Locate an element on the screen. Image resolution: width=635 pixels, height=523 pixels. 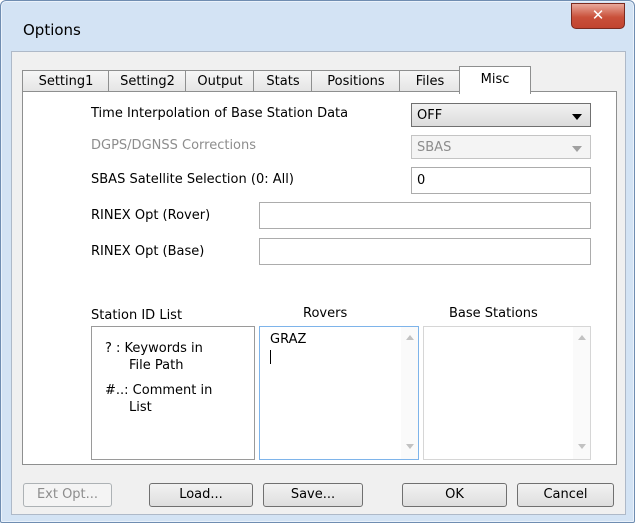
help-line1a: ? : Keywords in is located at coordinates (154, 348).